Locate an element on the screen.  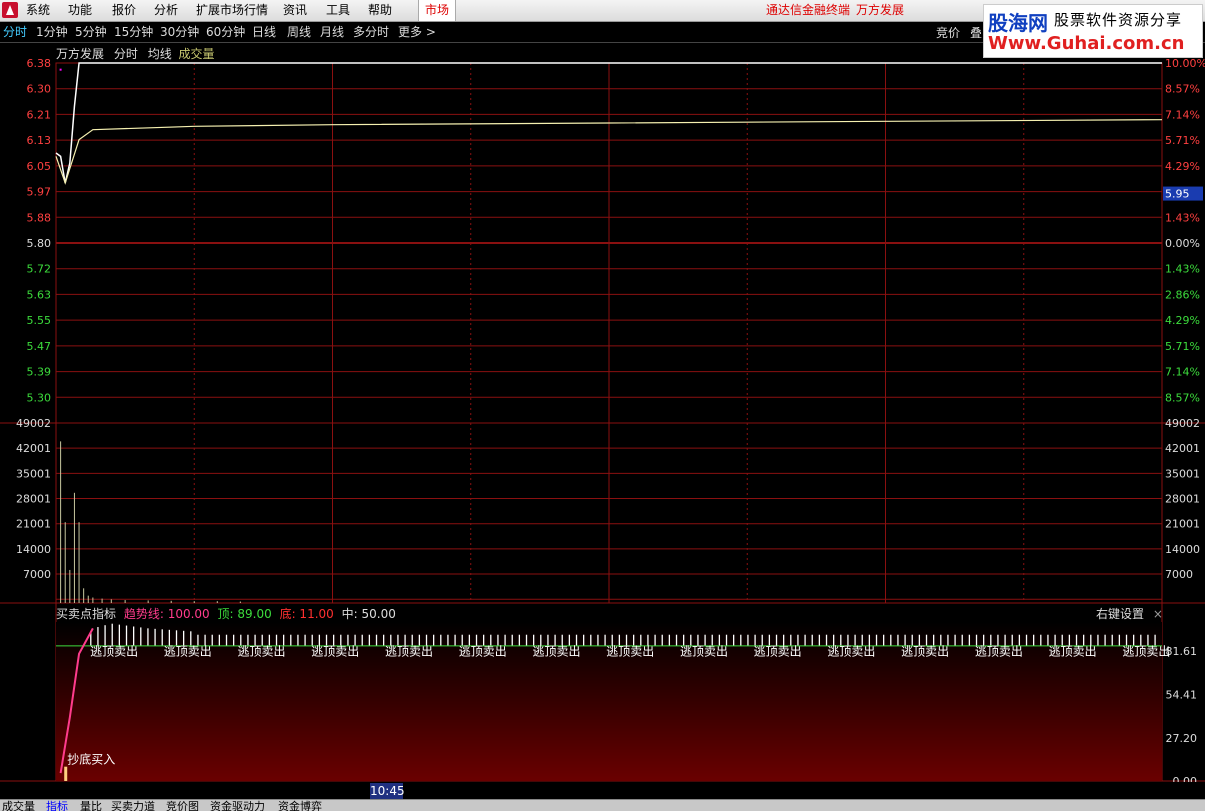
volume-axis-label-left: 49002 is located at coordinates (33, 423).